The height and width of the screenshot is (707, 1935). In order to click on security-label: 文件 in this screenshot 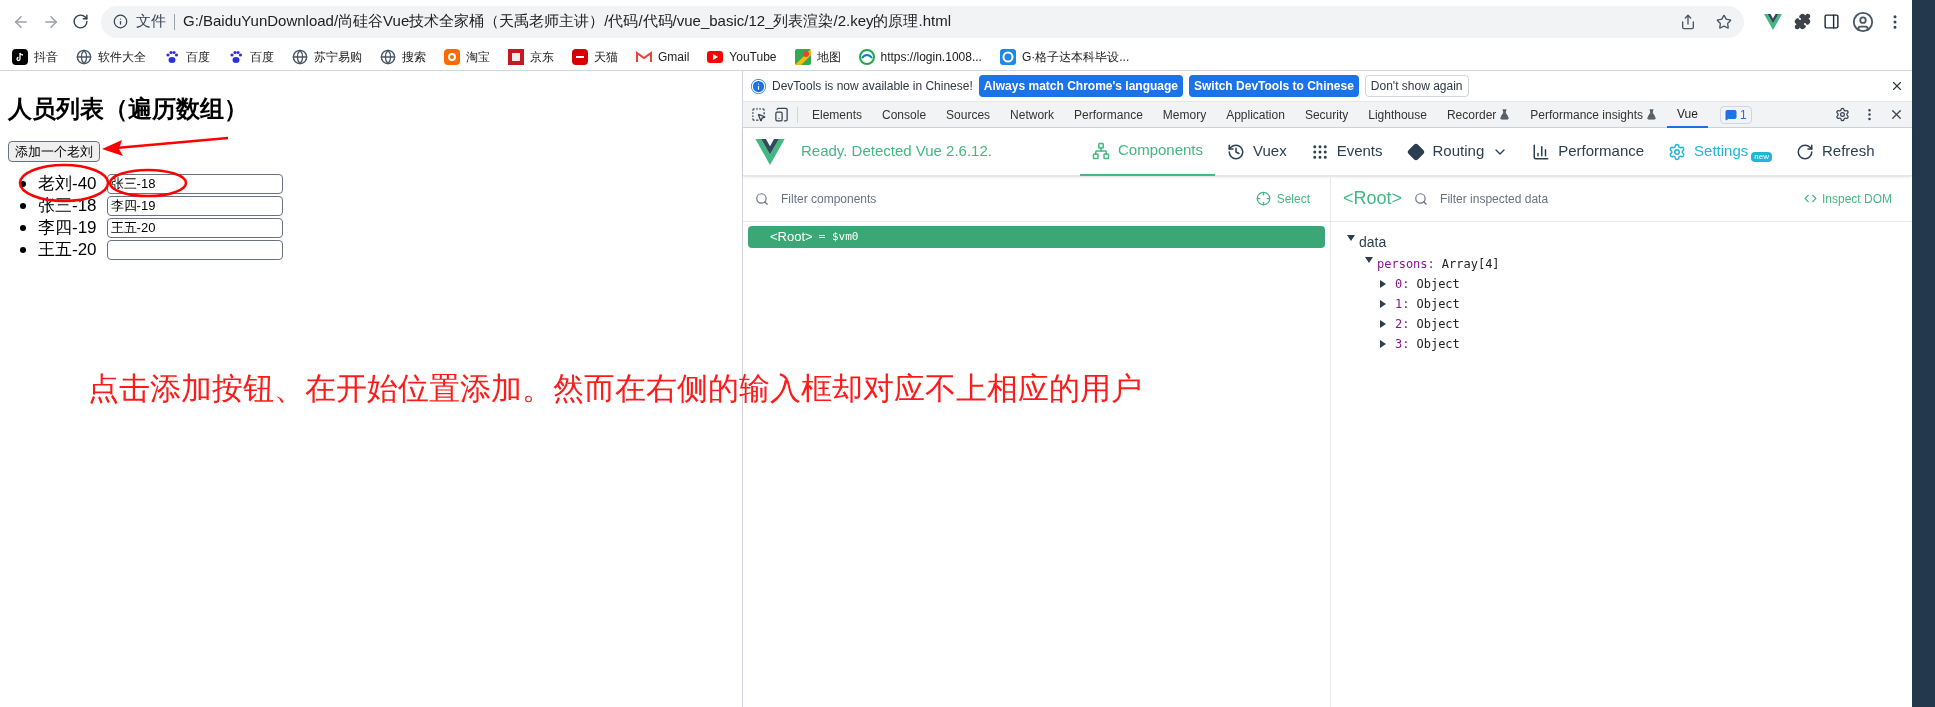, I will do `click(151, 21)`.